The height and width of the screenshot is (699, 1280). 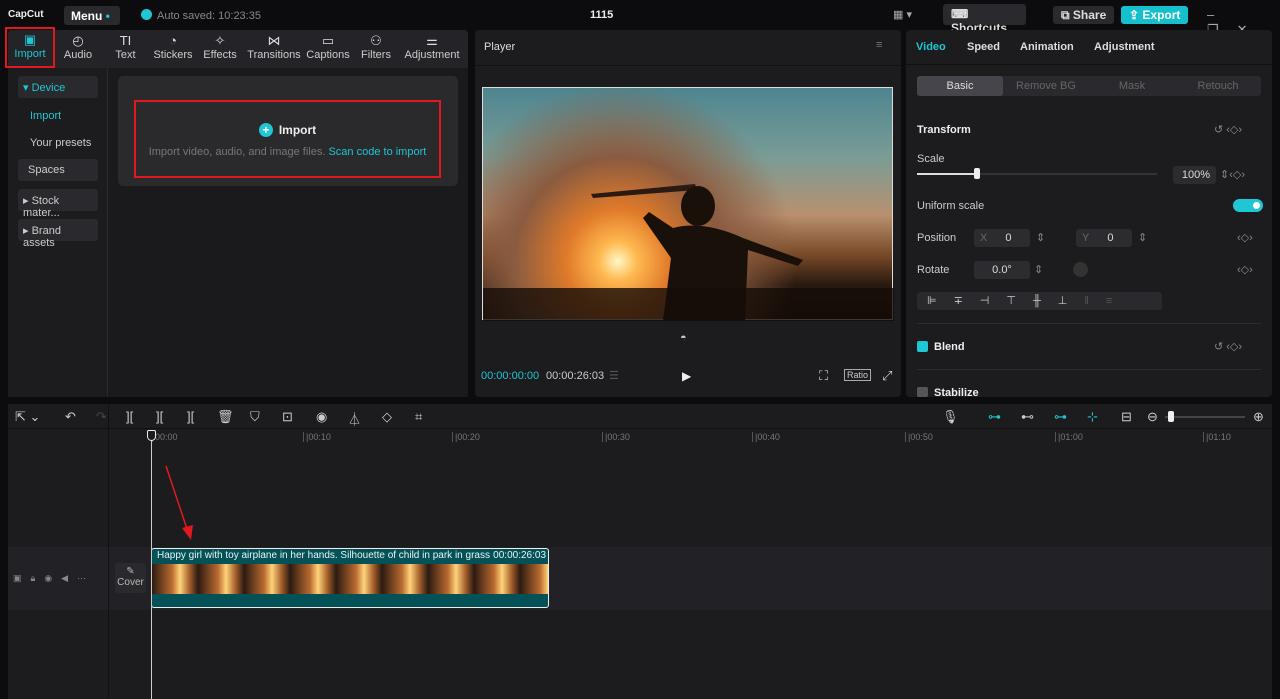 I want to click on preview-axis-icon: ⊹, so click(x=1092, y=417).